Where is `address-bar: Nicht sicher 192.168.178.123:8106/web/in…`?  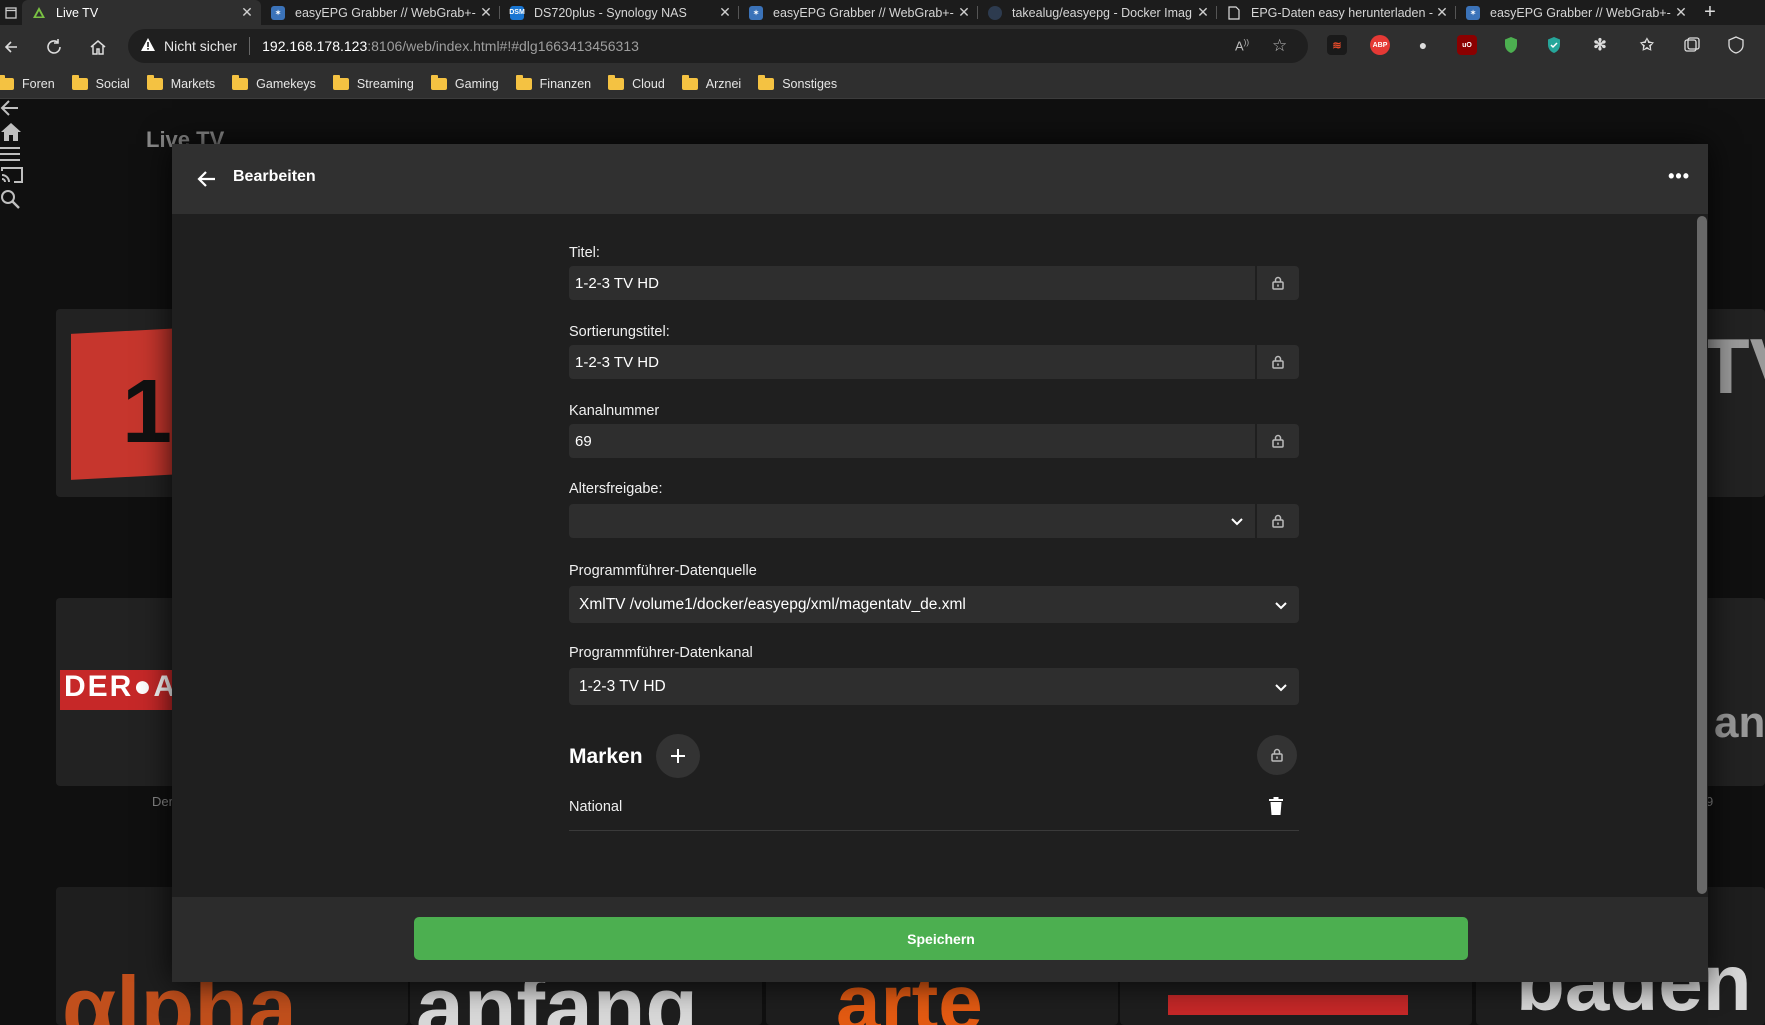
address-bar: Nicht sicher 192.168.178.123:8106/web/in… is located at coordinates (718, 46).